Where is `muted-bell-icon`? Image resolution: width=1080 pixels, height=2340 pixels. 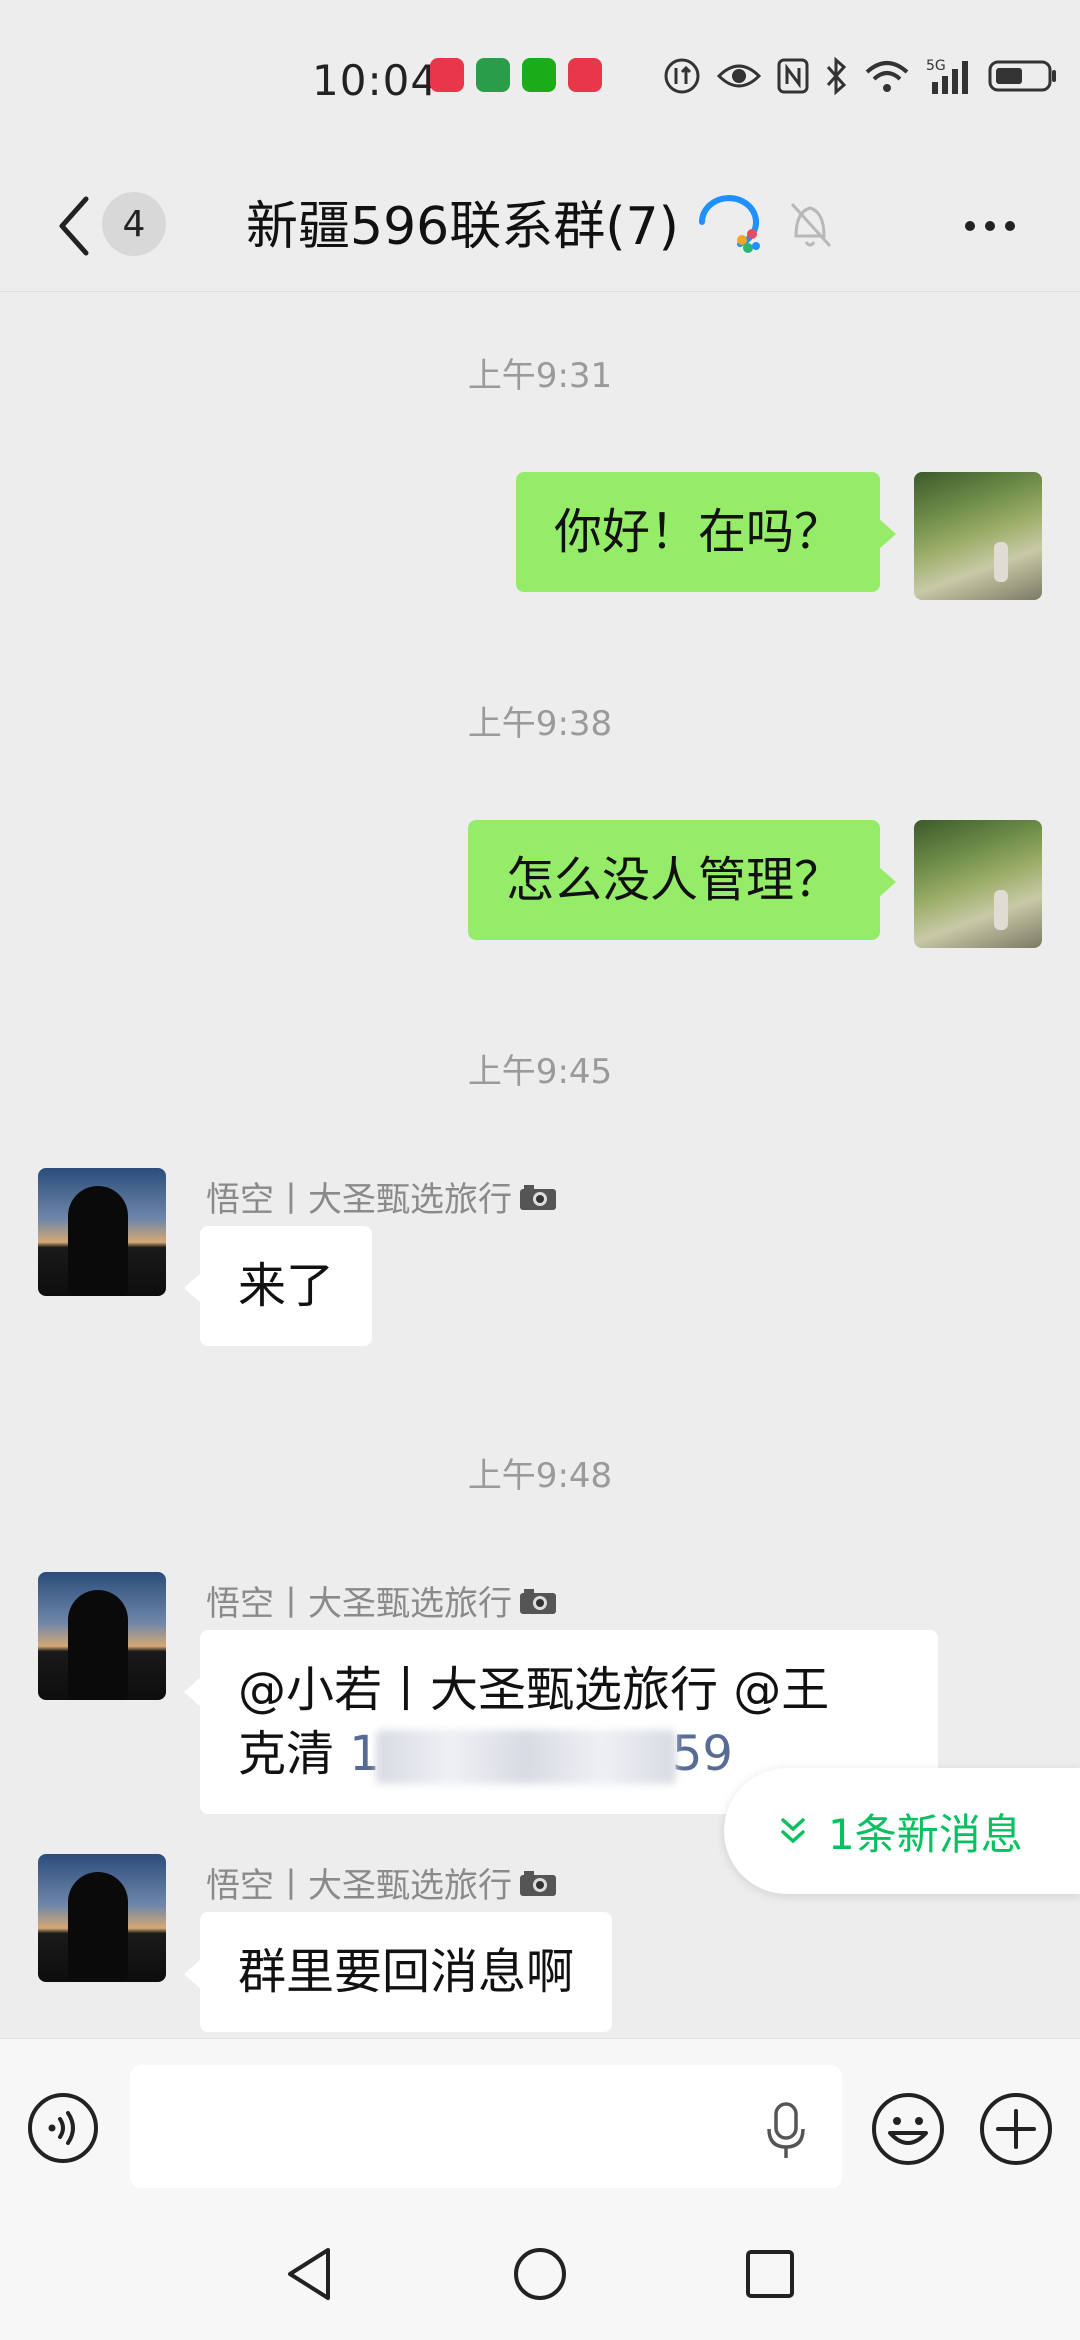 muted-bell-icon is located at coordinates (811, 225).